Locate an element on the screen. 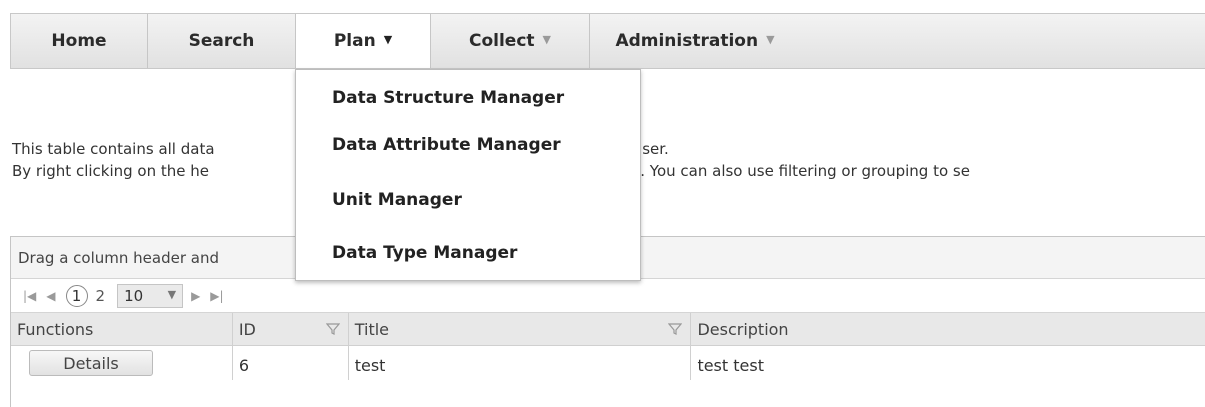 The height and width of the screenshot is (407, 1205). col-functions-label: Functions is located at coordinates (55, 329).